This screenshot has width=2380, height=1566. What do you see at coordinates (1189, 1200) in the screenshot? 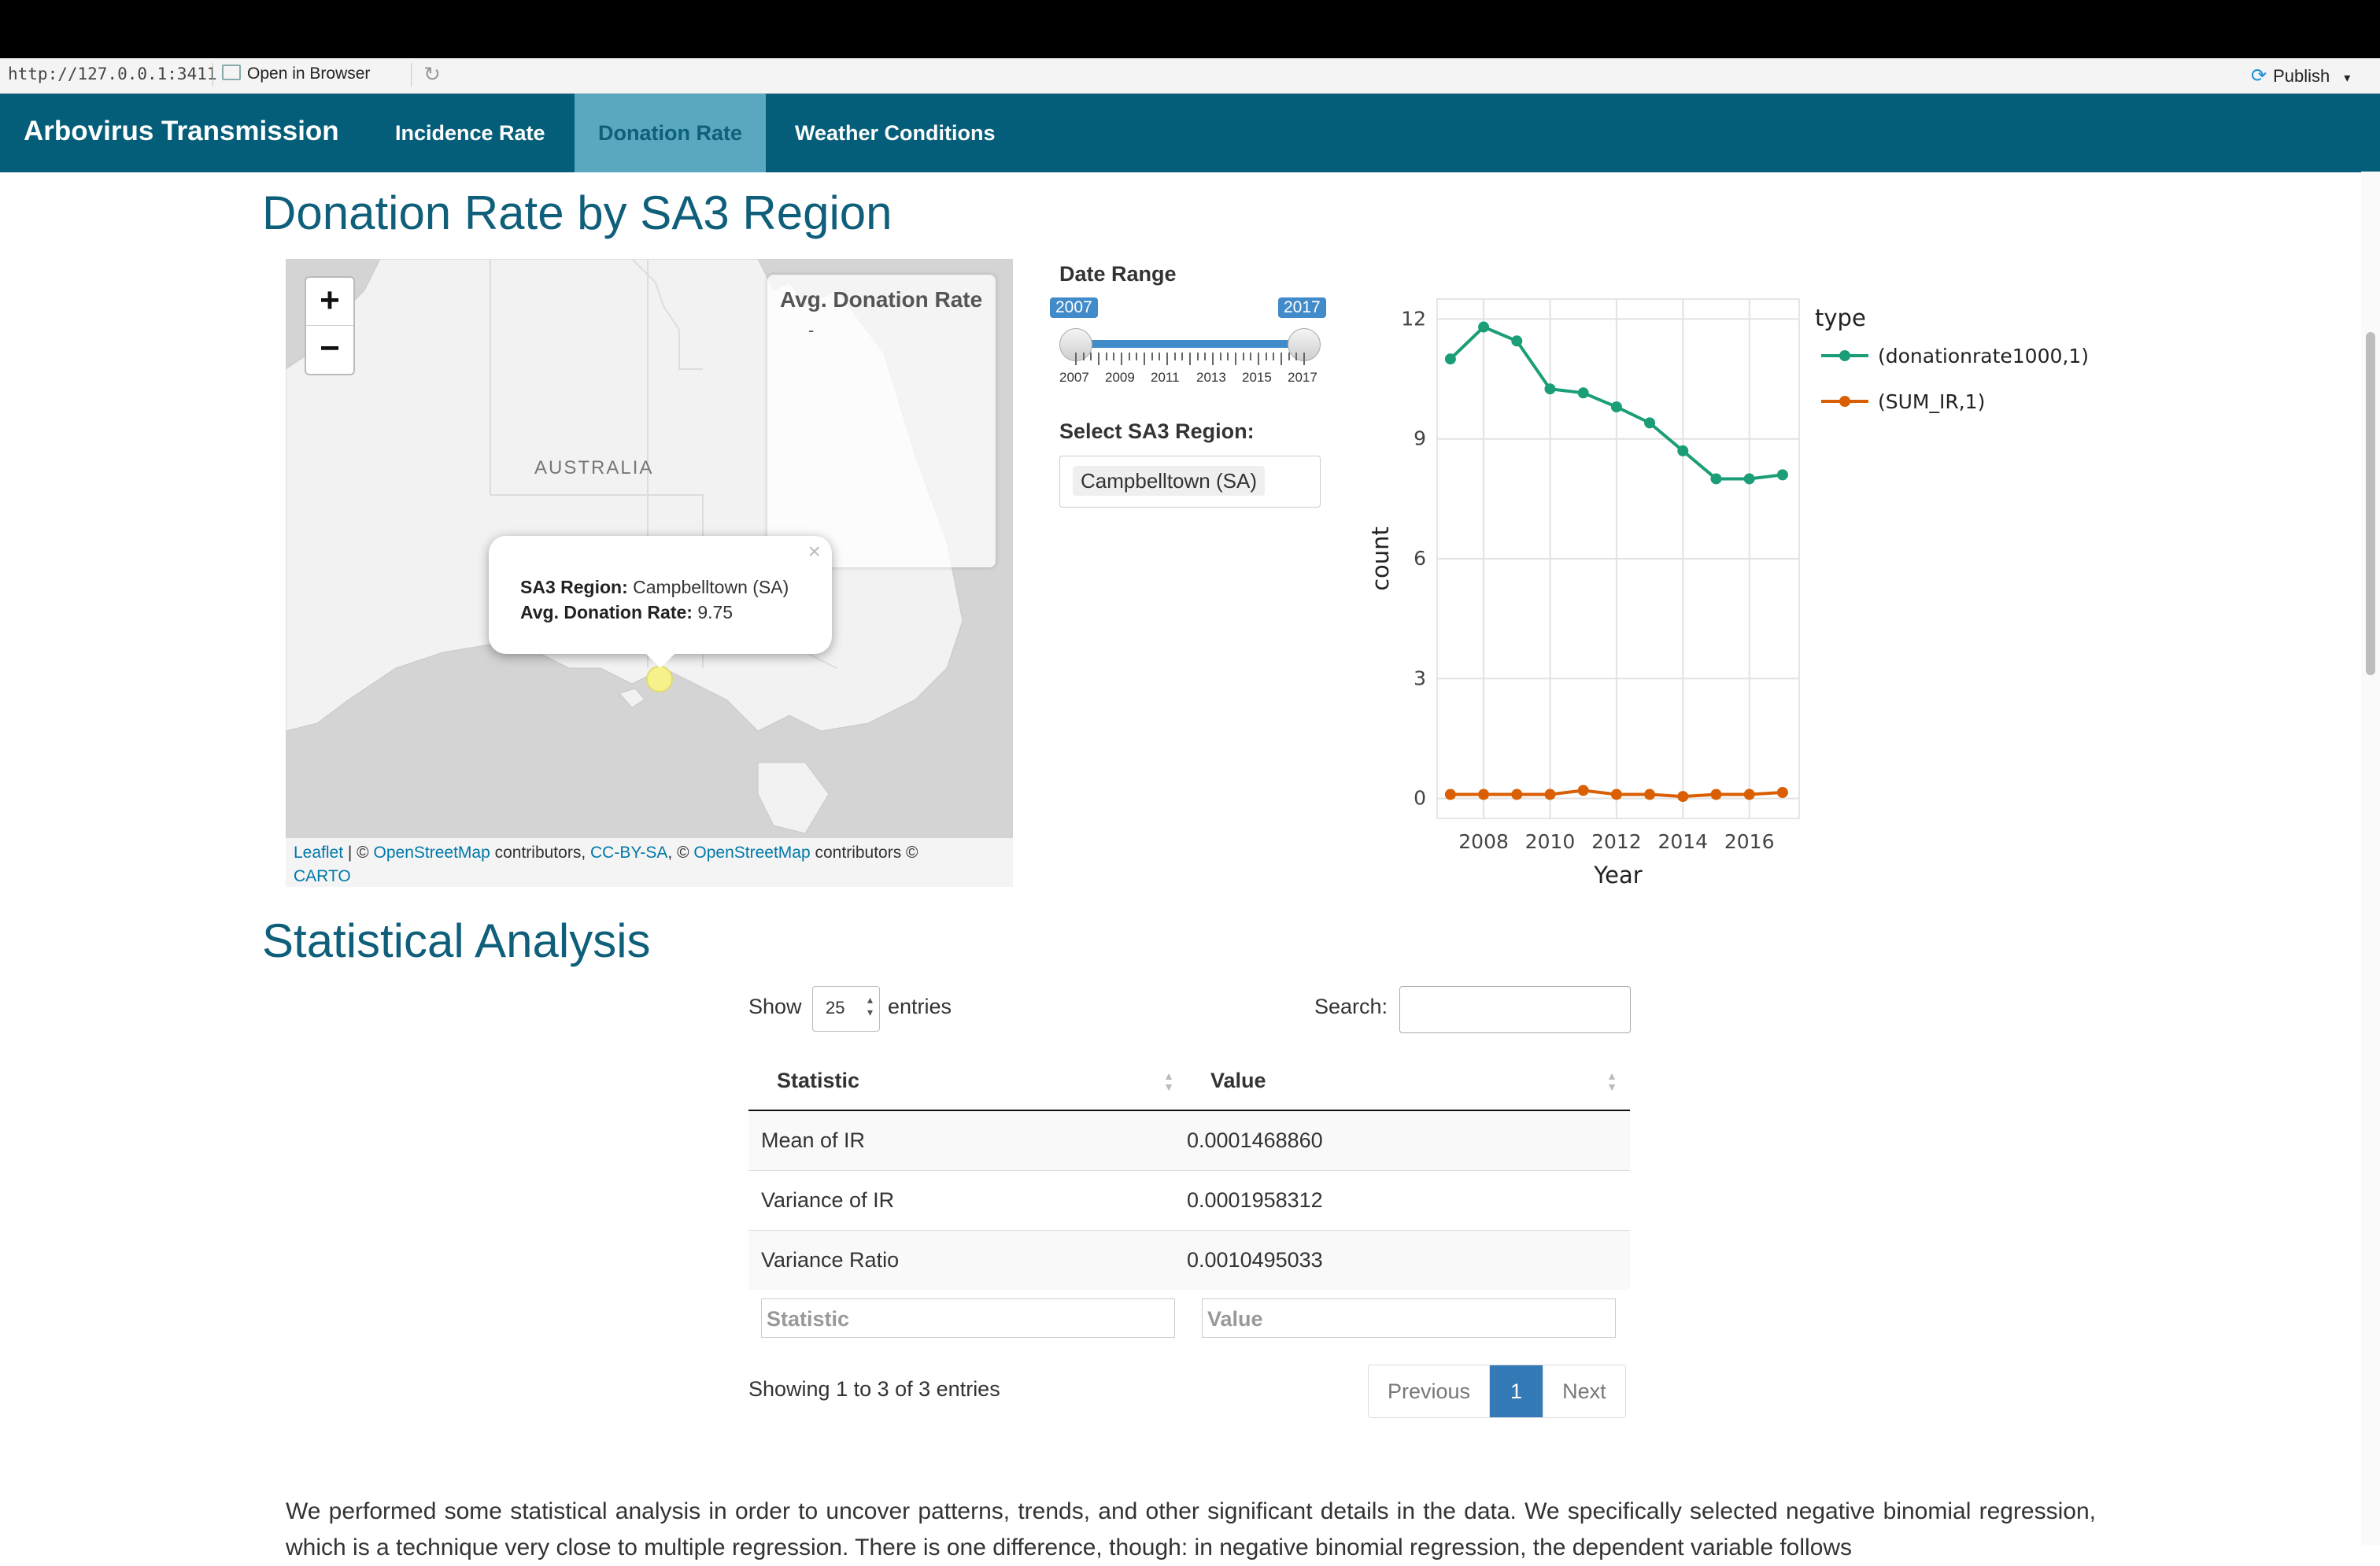
I see `table-row: Variance of IR 0.0001958312` at bounding box center [1189, 1200].